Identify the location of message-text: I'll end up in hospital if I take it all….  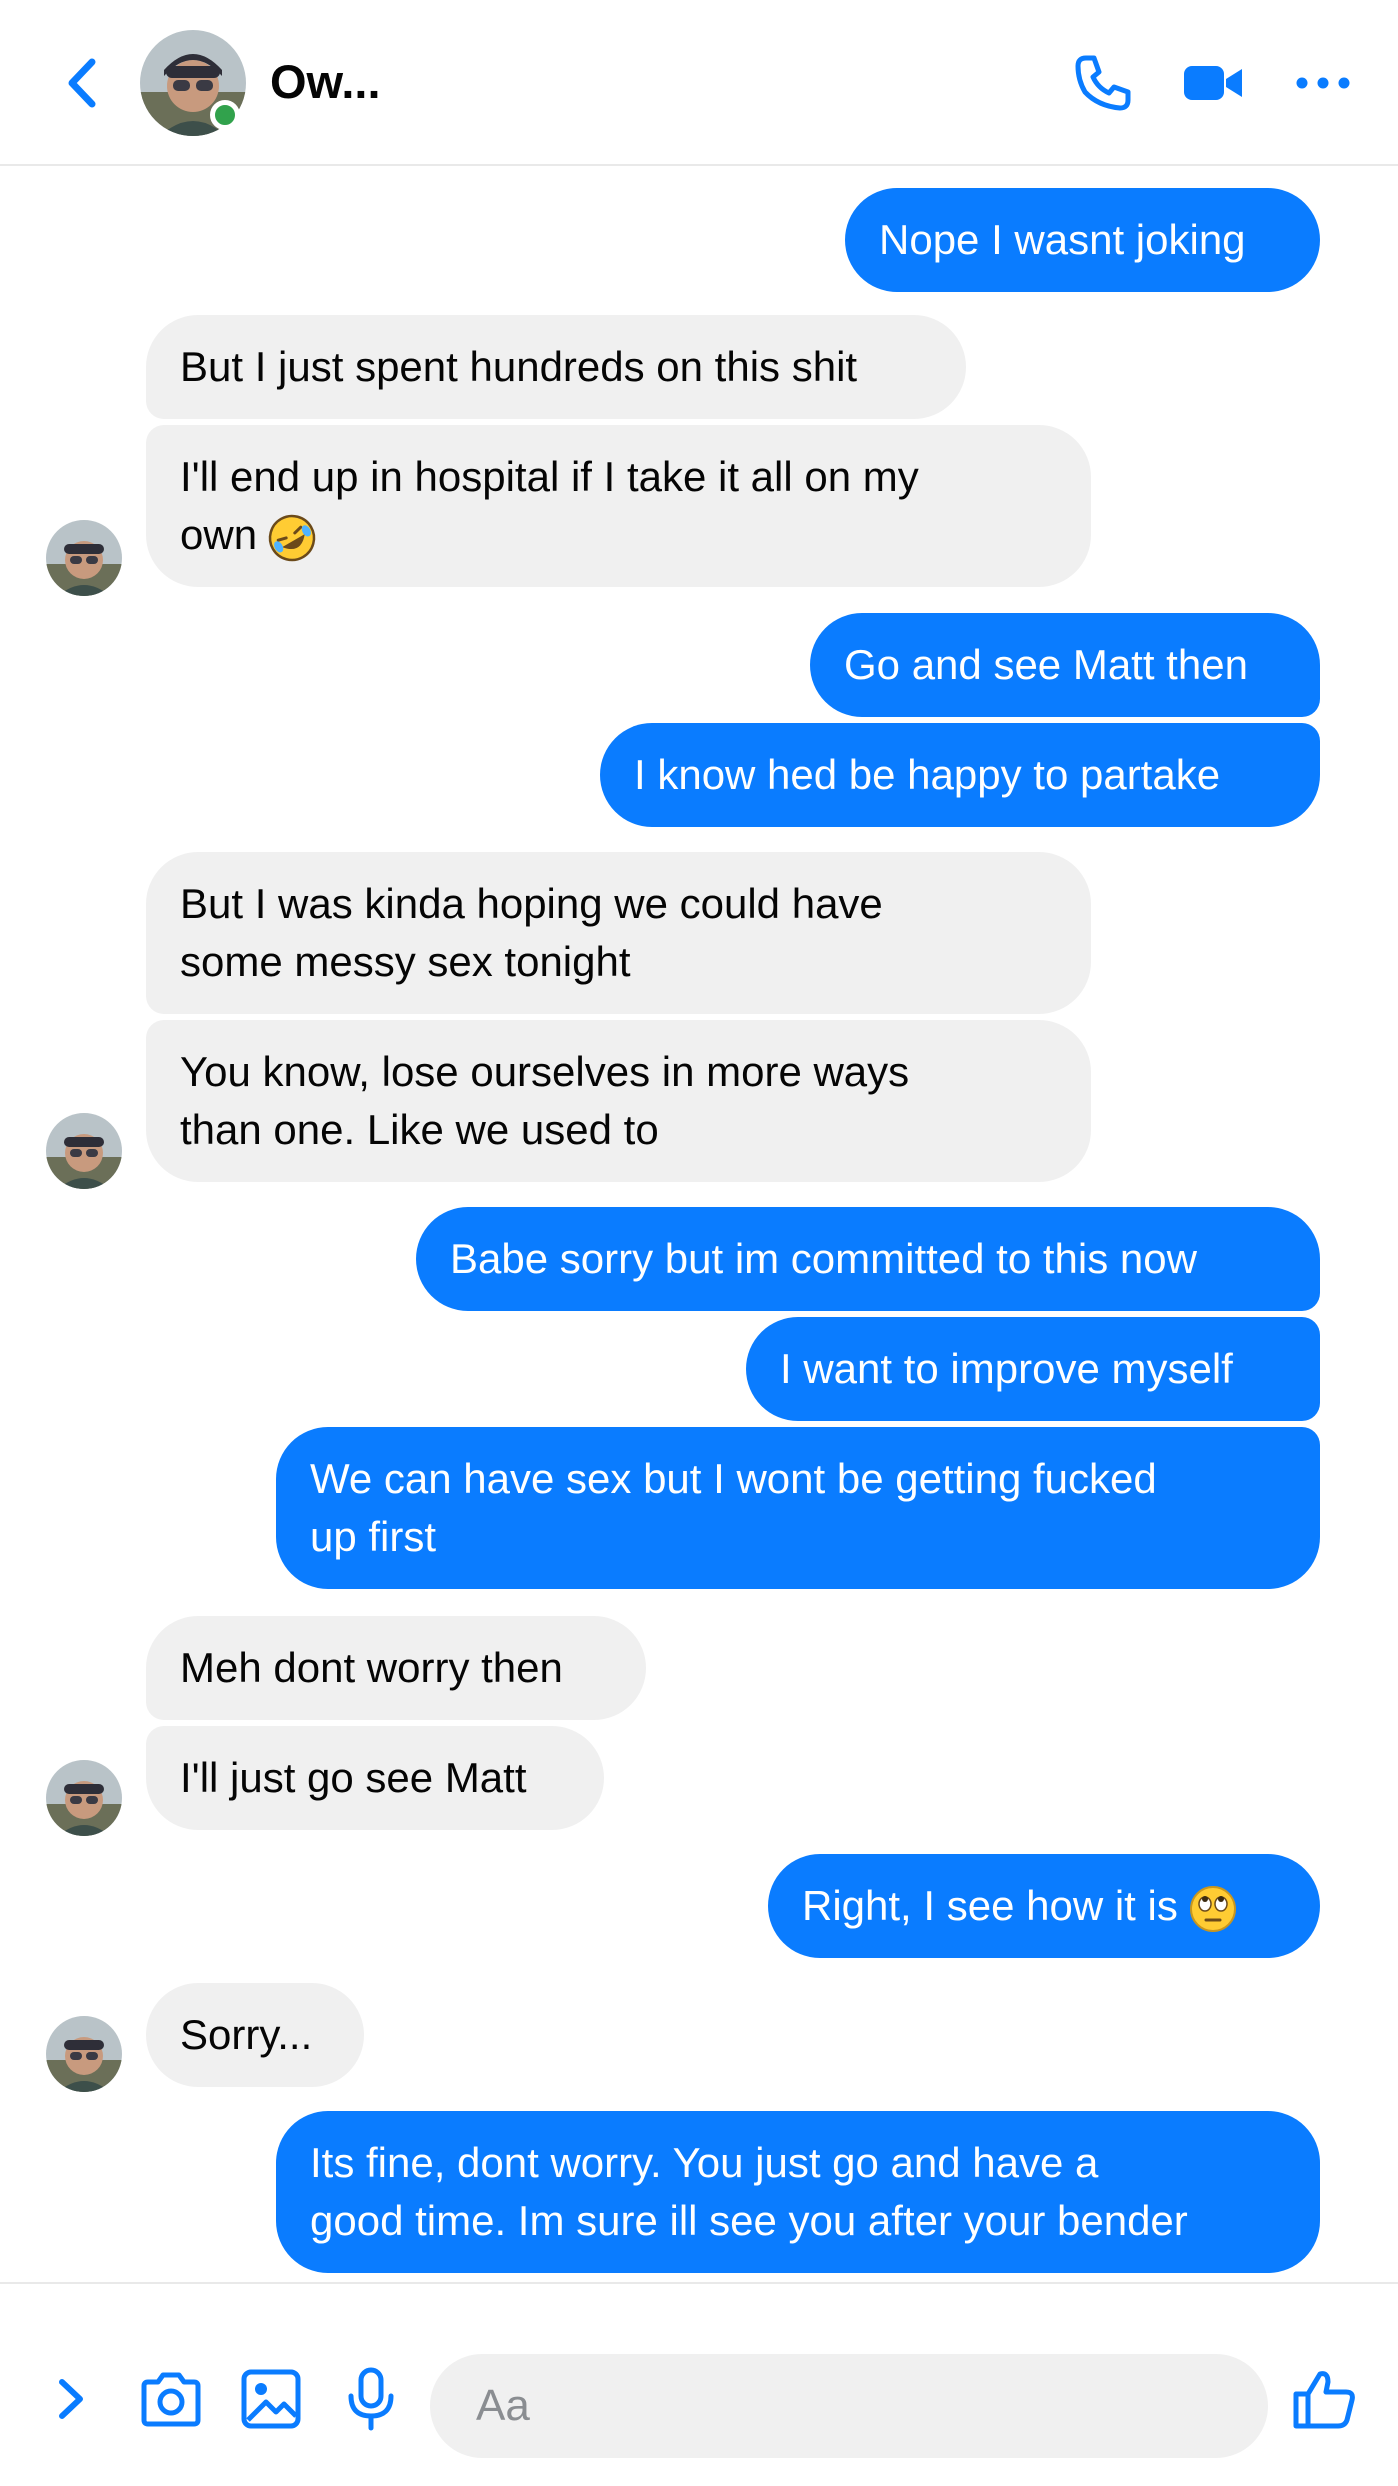
(549, 506).